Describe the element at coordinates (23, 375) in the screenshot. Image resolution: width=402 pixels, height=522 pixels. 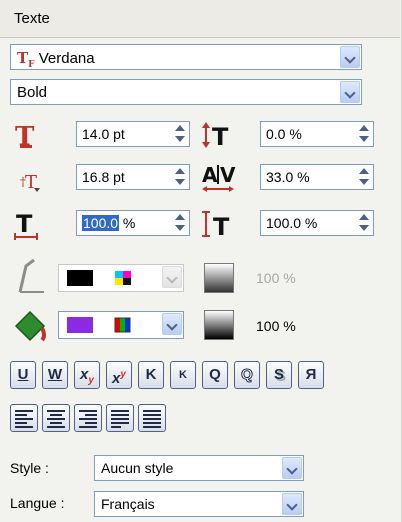
I see `underline-button: U` at that location.